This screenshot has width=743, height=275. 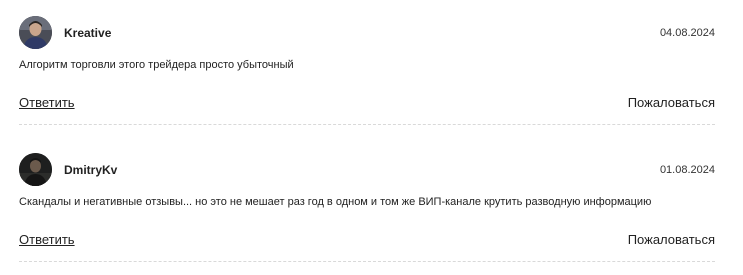 What do you see at coordinates (88, 33) in the screenshot?
I see `author-name: Kreative` at bounding box center [88, 33].